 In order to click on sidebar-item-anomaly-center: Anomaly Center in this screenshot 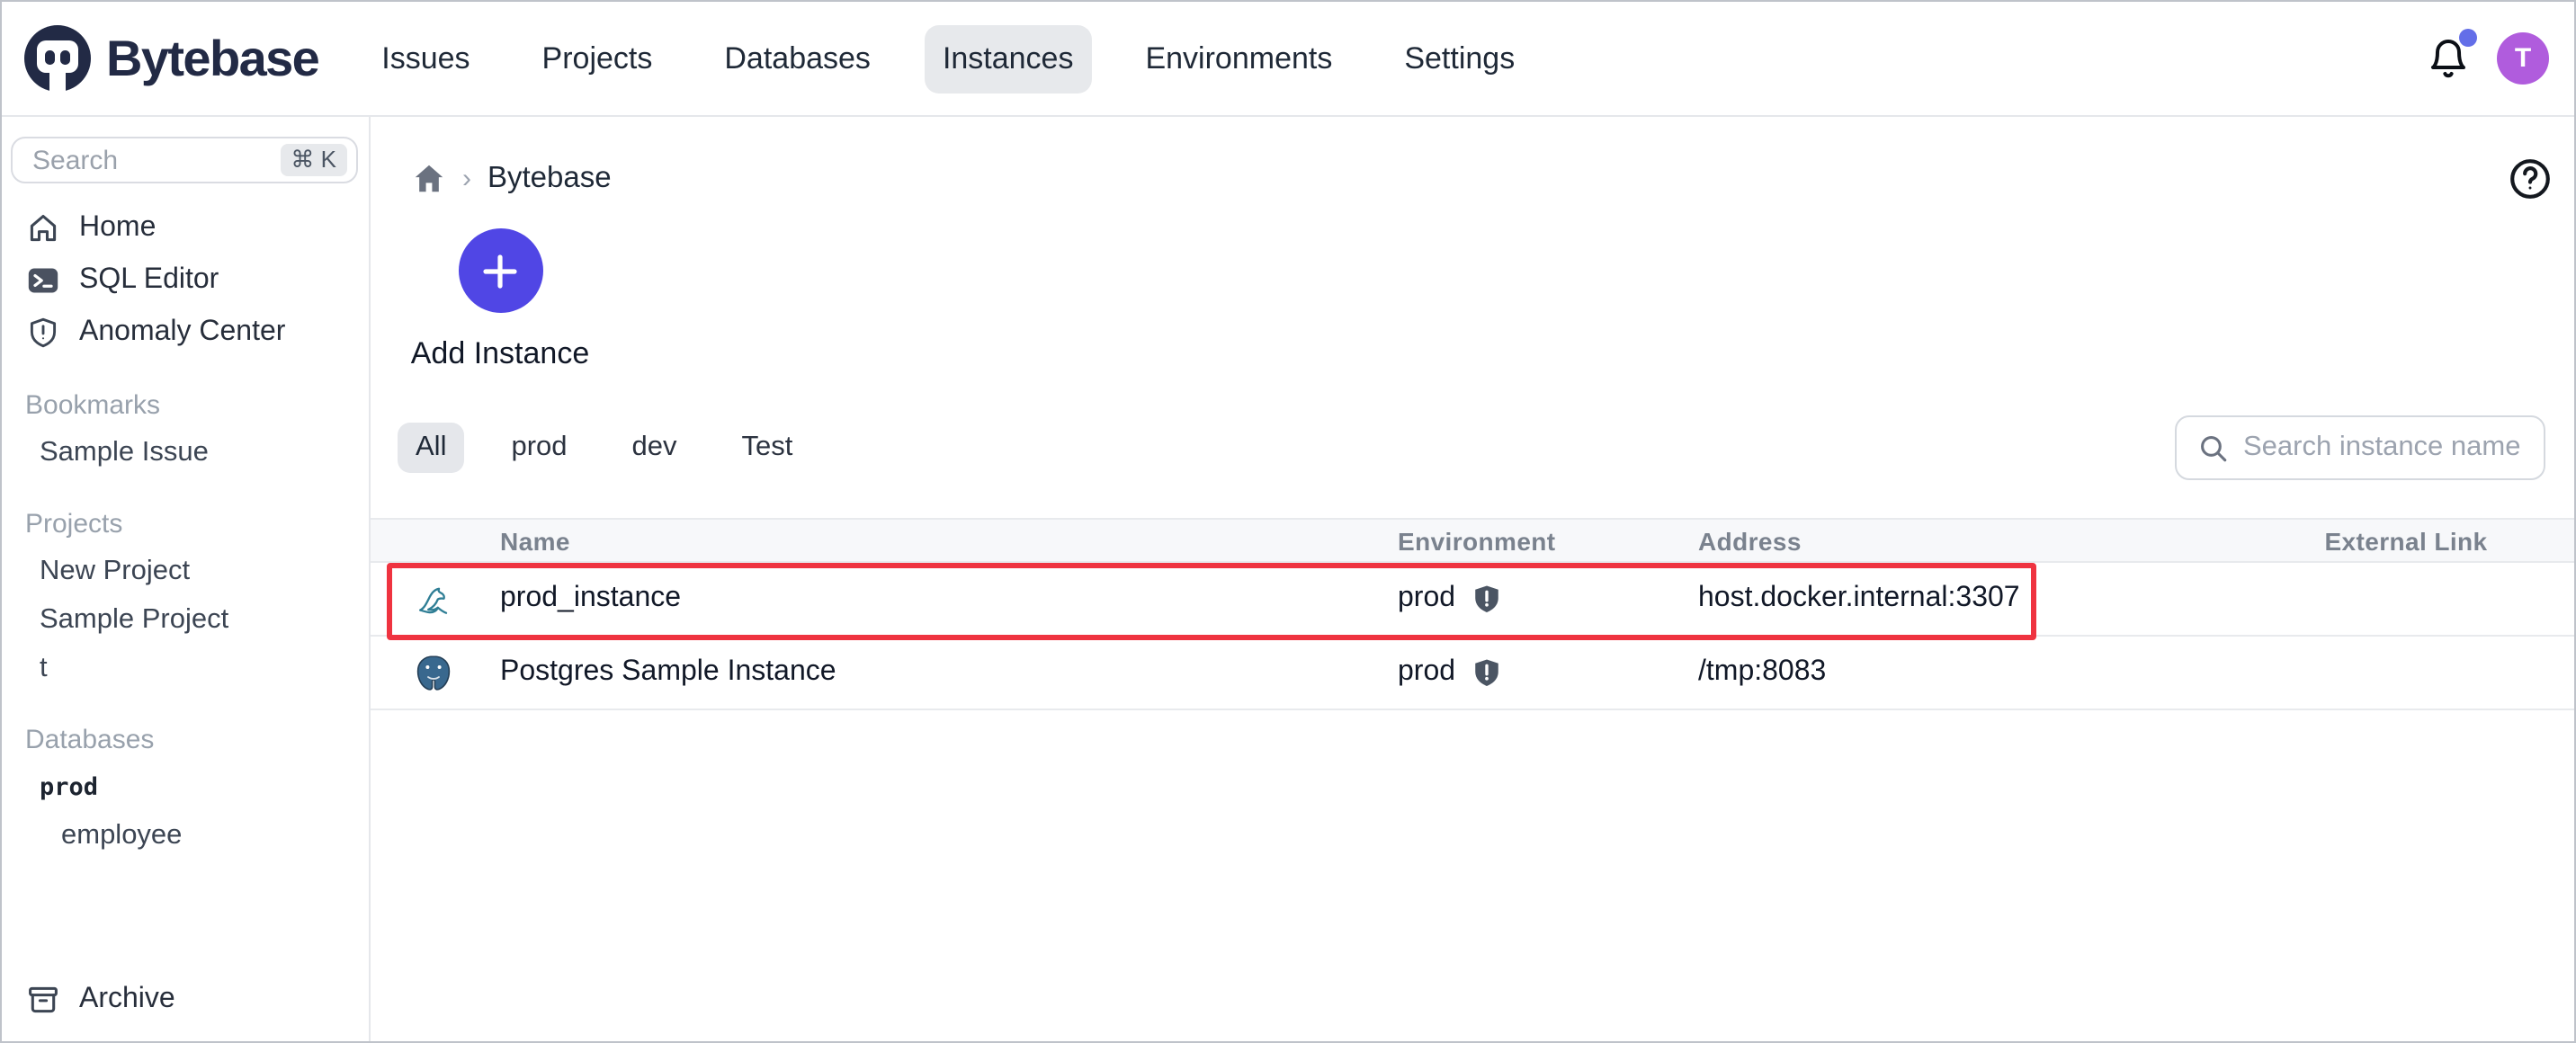, I will do `click(185, 332)`.